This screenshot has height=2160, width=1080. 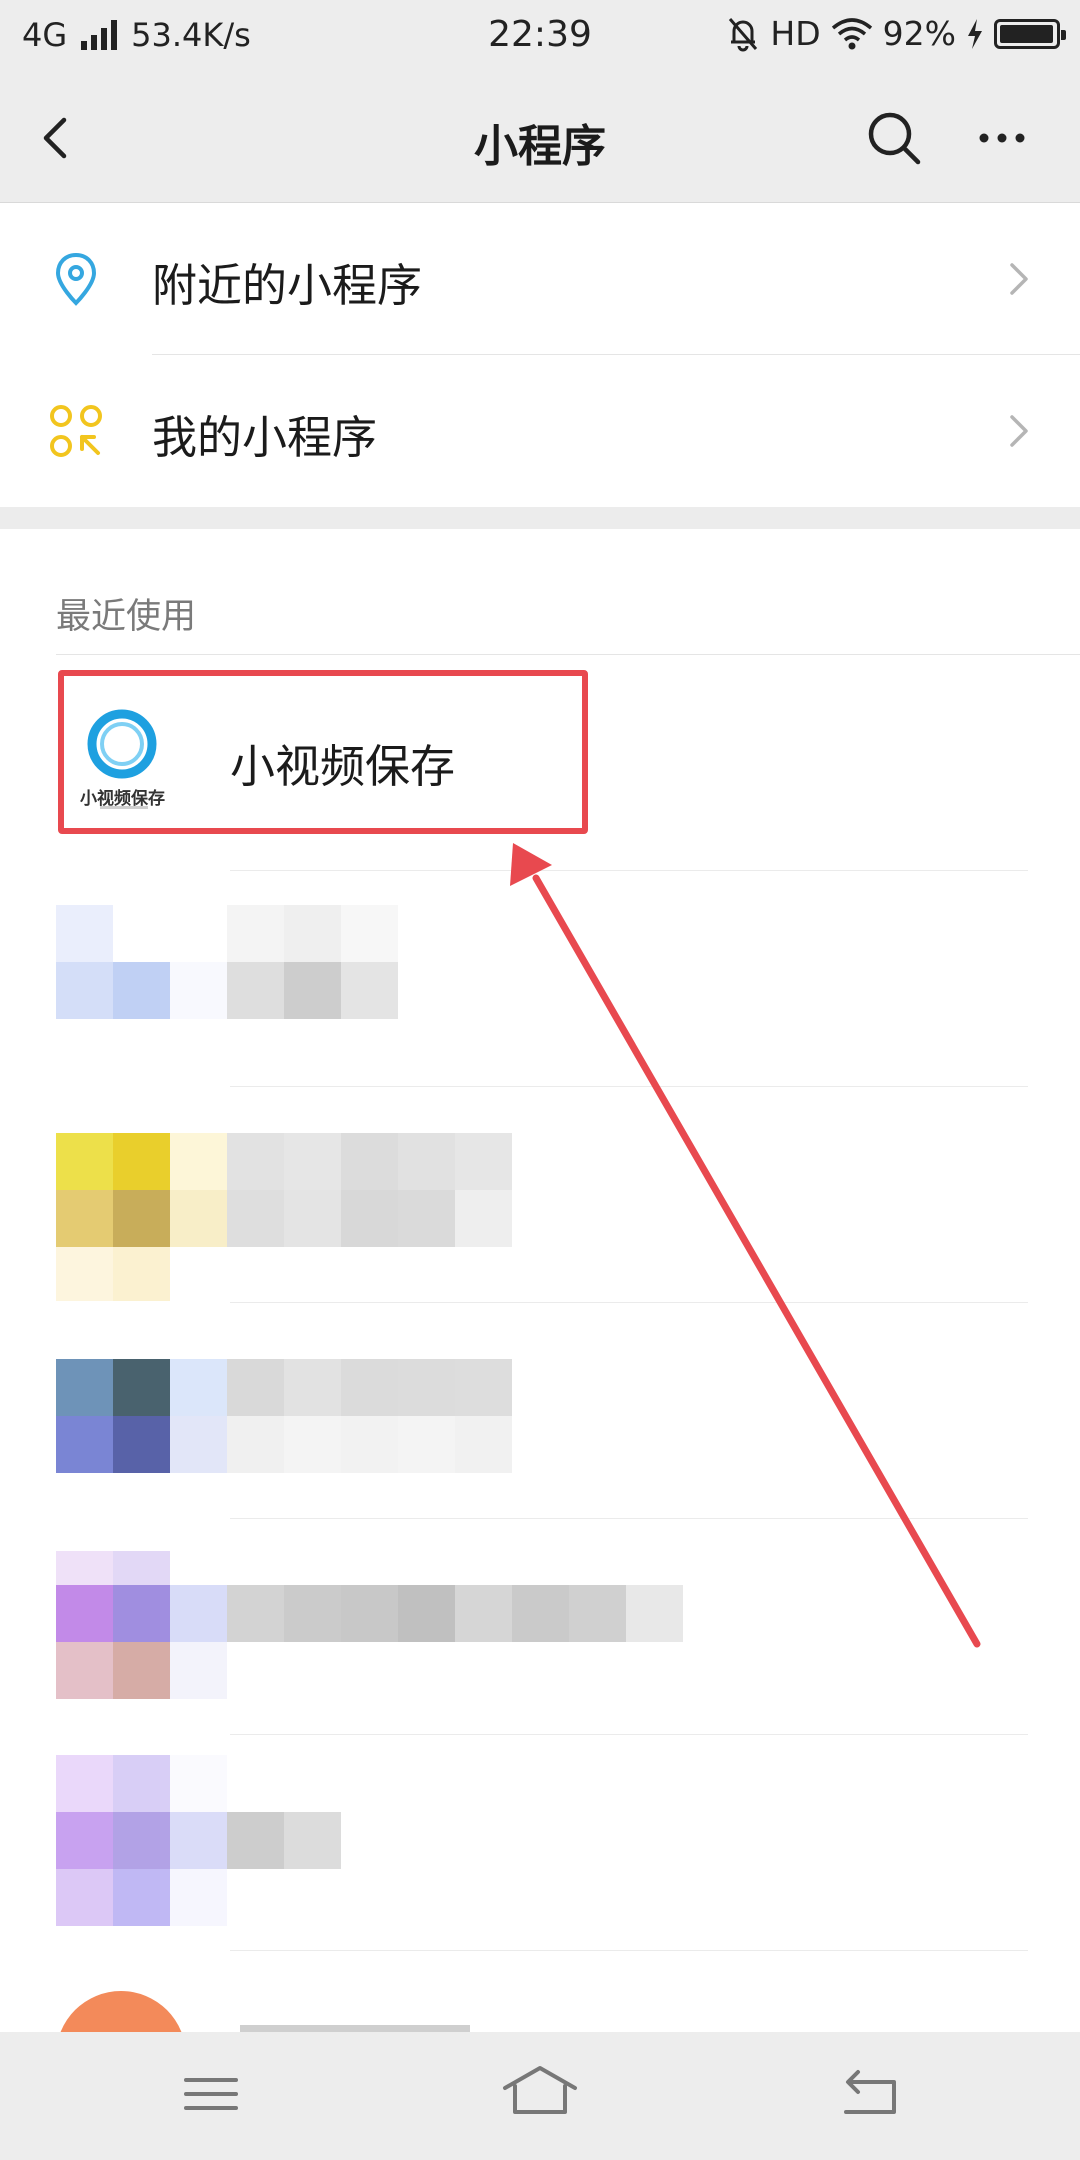 I want to click on back-arrow-icon, so click(x=869, y=2094).